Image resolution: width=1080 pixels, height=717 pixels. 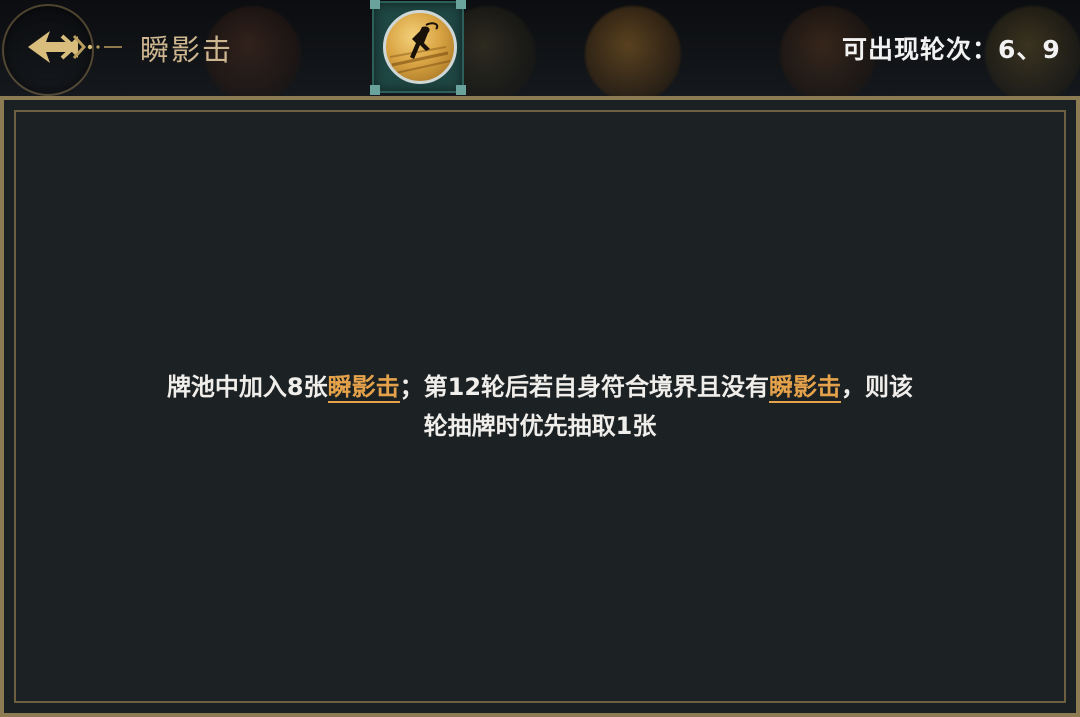 I want to click on back-button, so click(x=77, y=47).